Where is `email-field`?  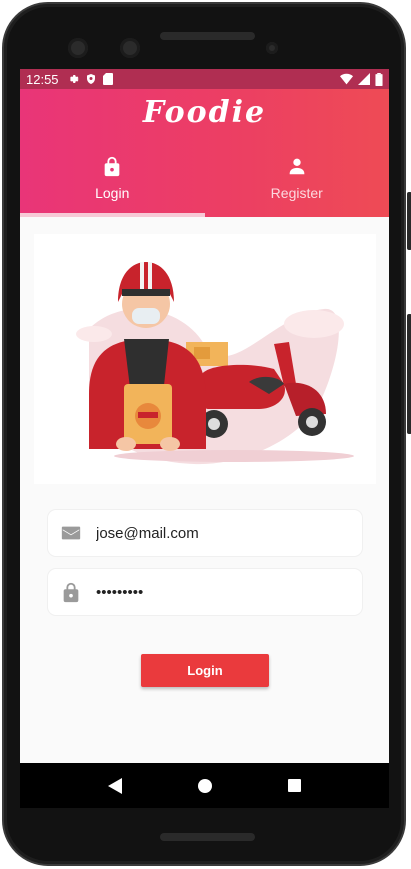 email-field is located at coordinates (205, 533).